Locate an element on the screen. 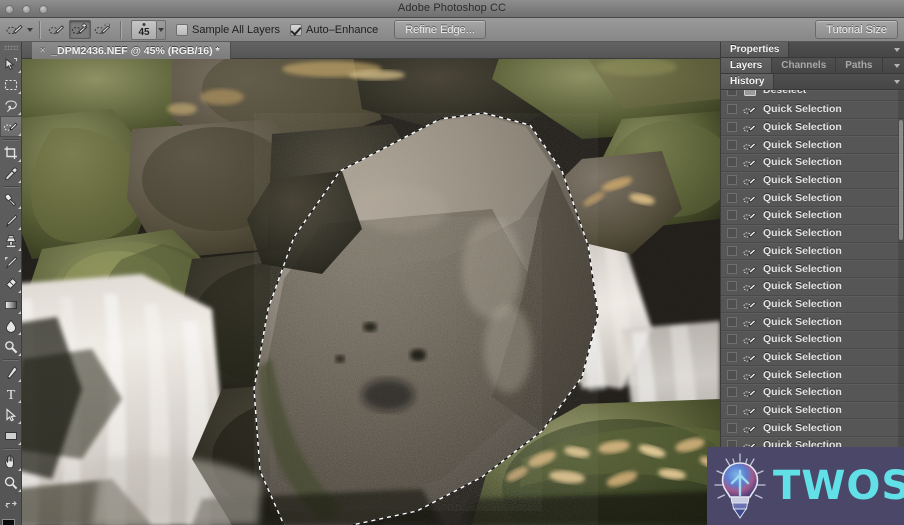 Image resolution: width=904 pixels, height=525 pixels. blur-tool is located at coordinates (11, 325).